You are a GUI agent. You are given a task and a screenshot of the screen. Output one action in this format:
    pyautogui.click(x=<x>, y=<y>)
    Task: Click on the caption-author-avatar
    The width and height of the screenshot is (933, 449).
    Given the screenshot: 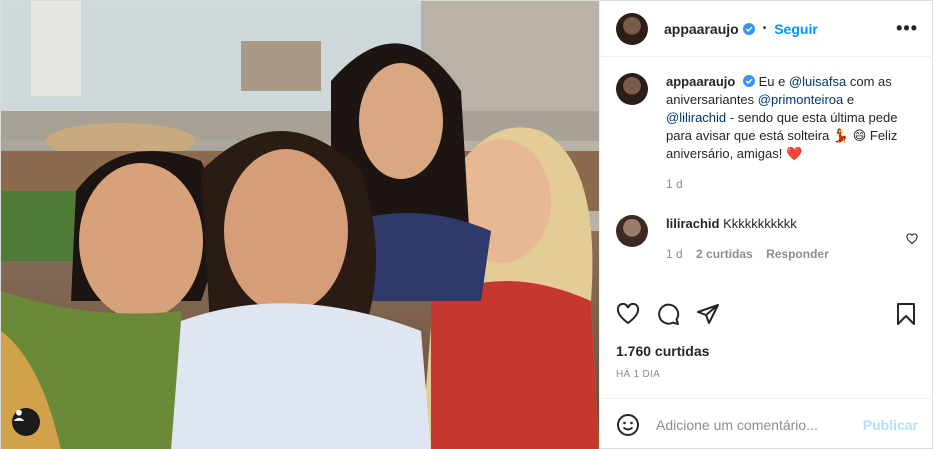 What is the action you would take?
    pyautogui.click(x=632, y=89)
    